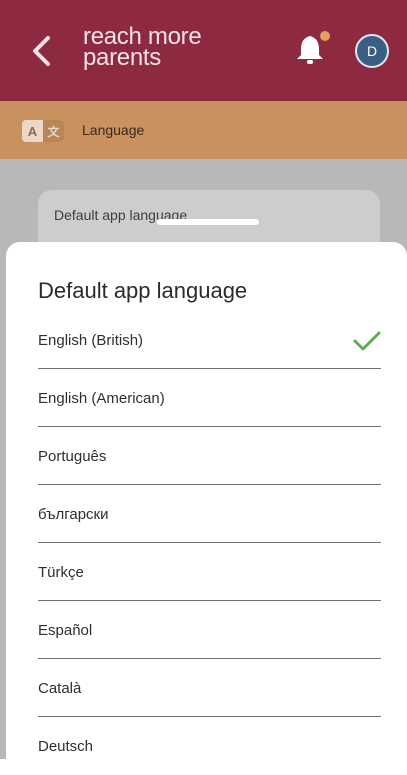 This screenshot has width=407, height=775. What do you see at coordinates (367, 341) in the screenshot?
I see `check-icon` at bounding box center [367, 341].